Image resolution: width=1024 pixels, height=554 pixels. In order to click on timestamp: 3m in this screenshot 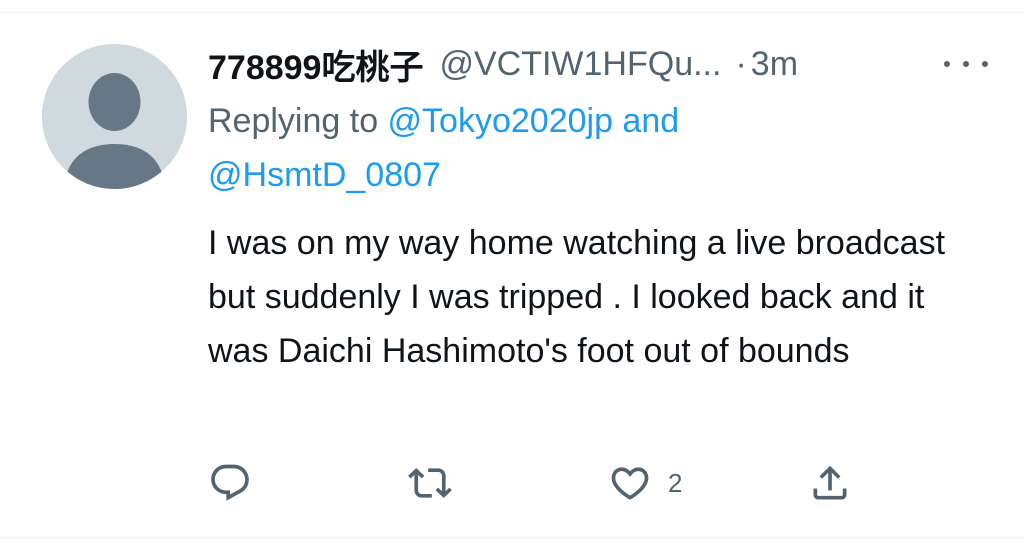, I will do `click(774, 64)`.